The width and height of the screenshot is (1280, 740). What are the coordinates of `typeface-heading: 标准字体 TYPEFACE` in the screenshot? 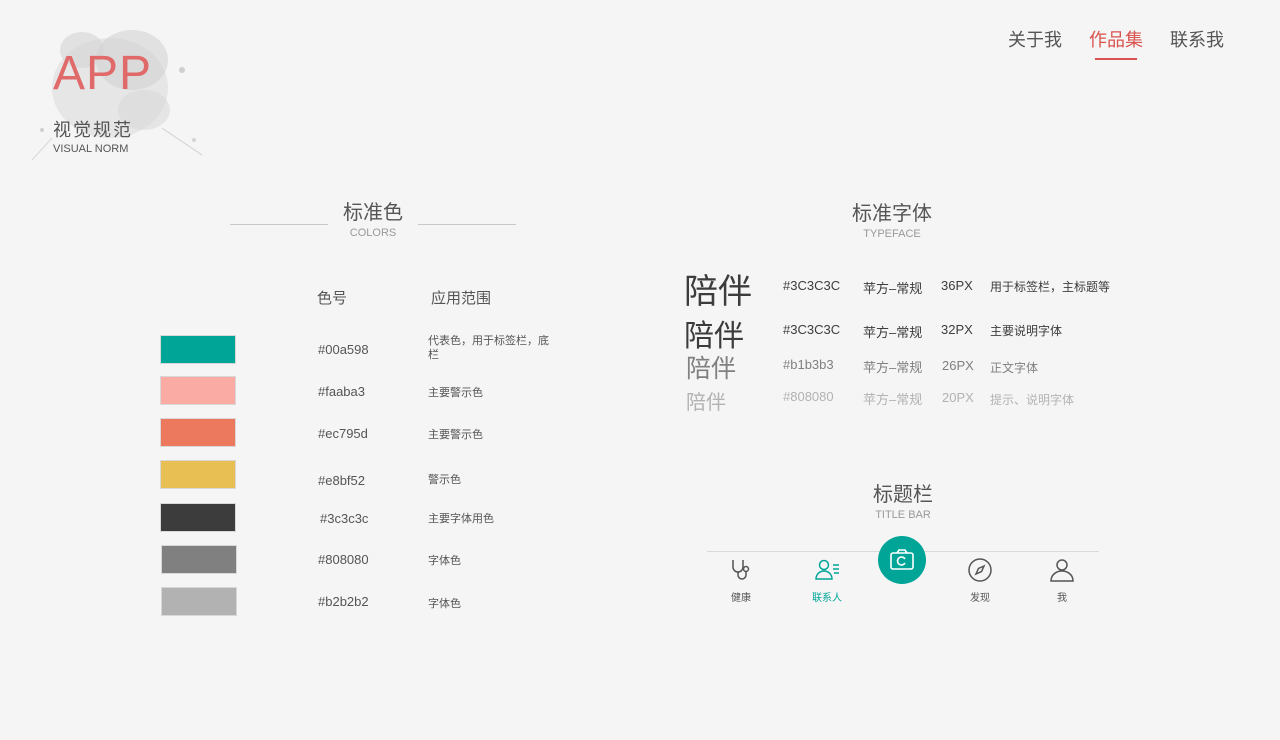 It's located at (892, 220).